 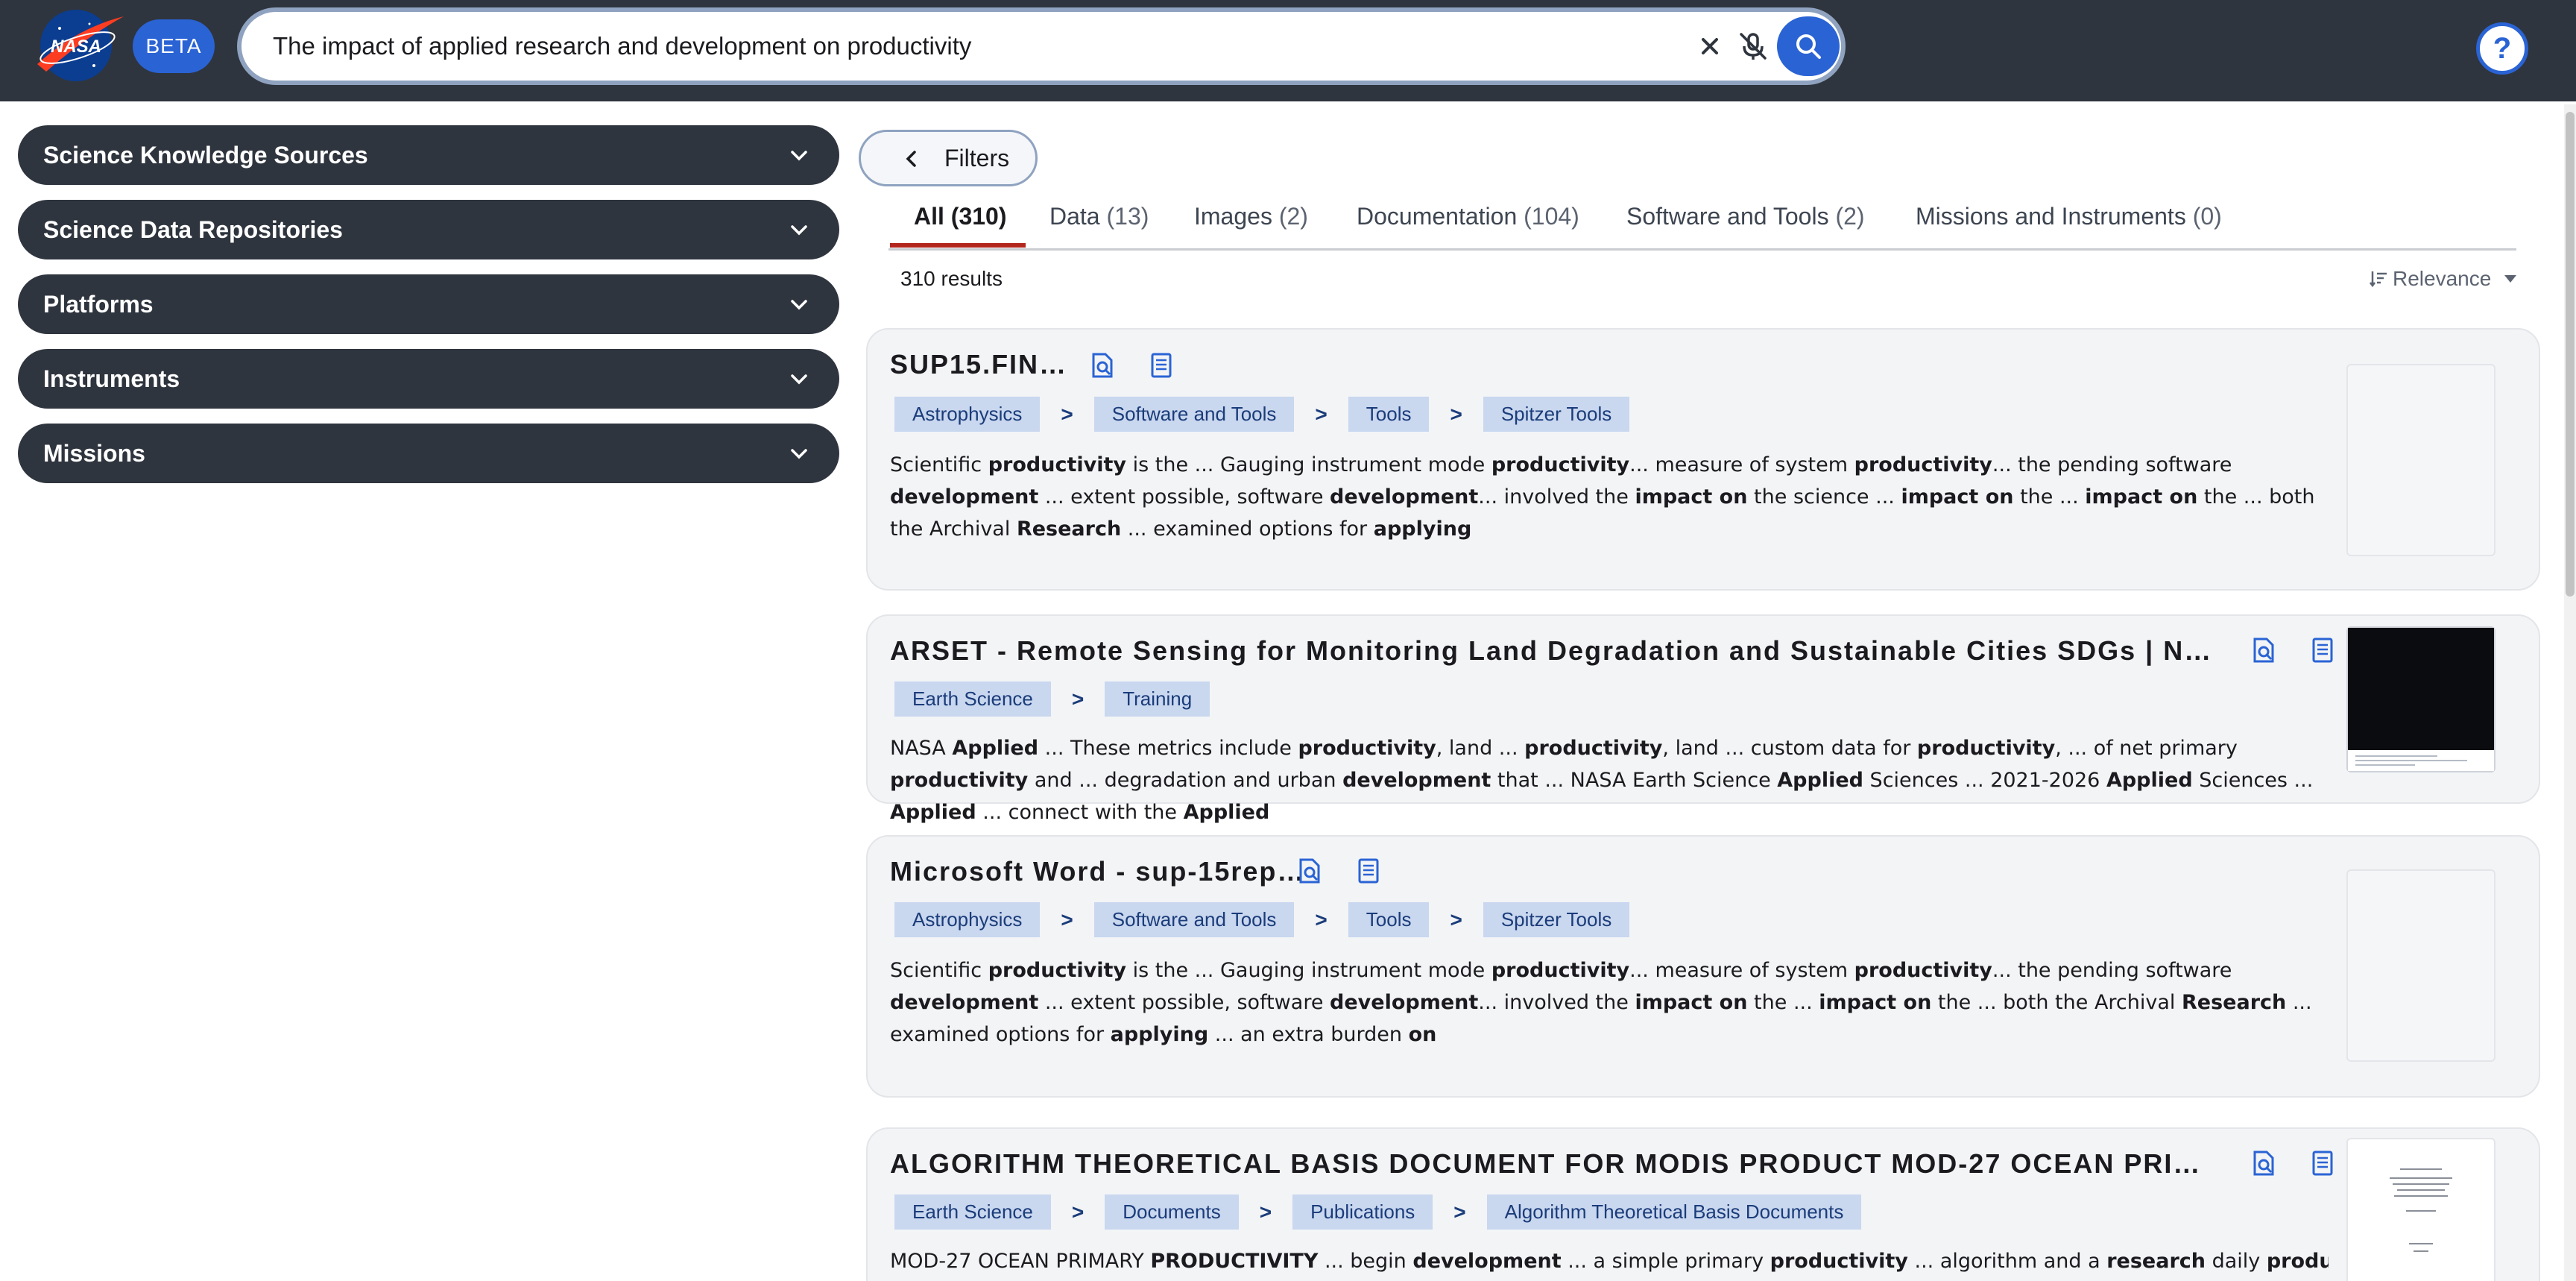 What do you see at coordinates (958, 245) in the screenshot?
I see `active-tab-indicator` at bounding box center [958, 245].